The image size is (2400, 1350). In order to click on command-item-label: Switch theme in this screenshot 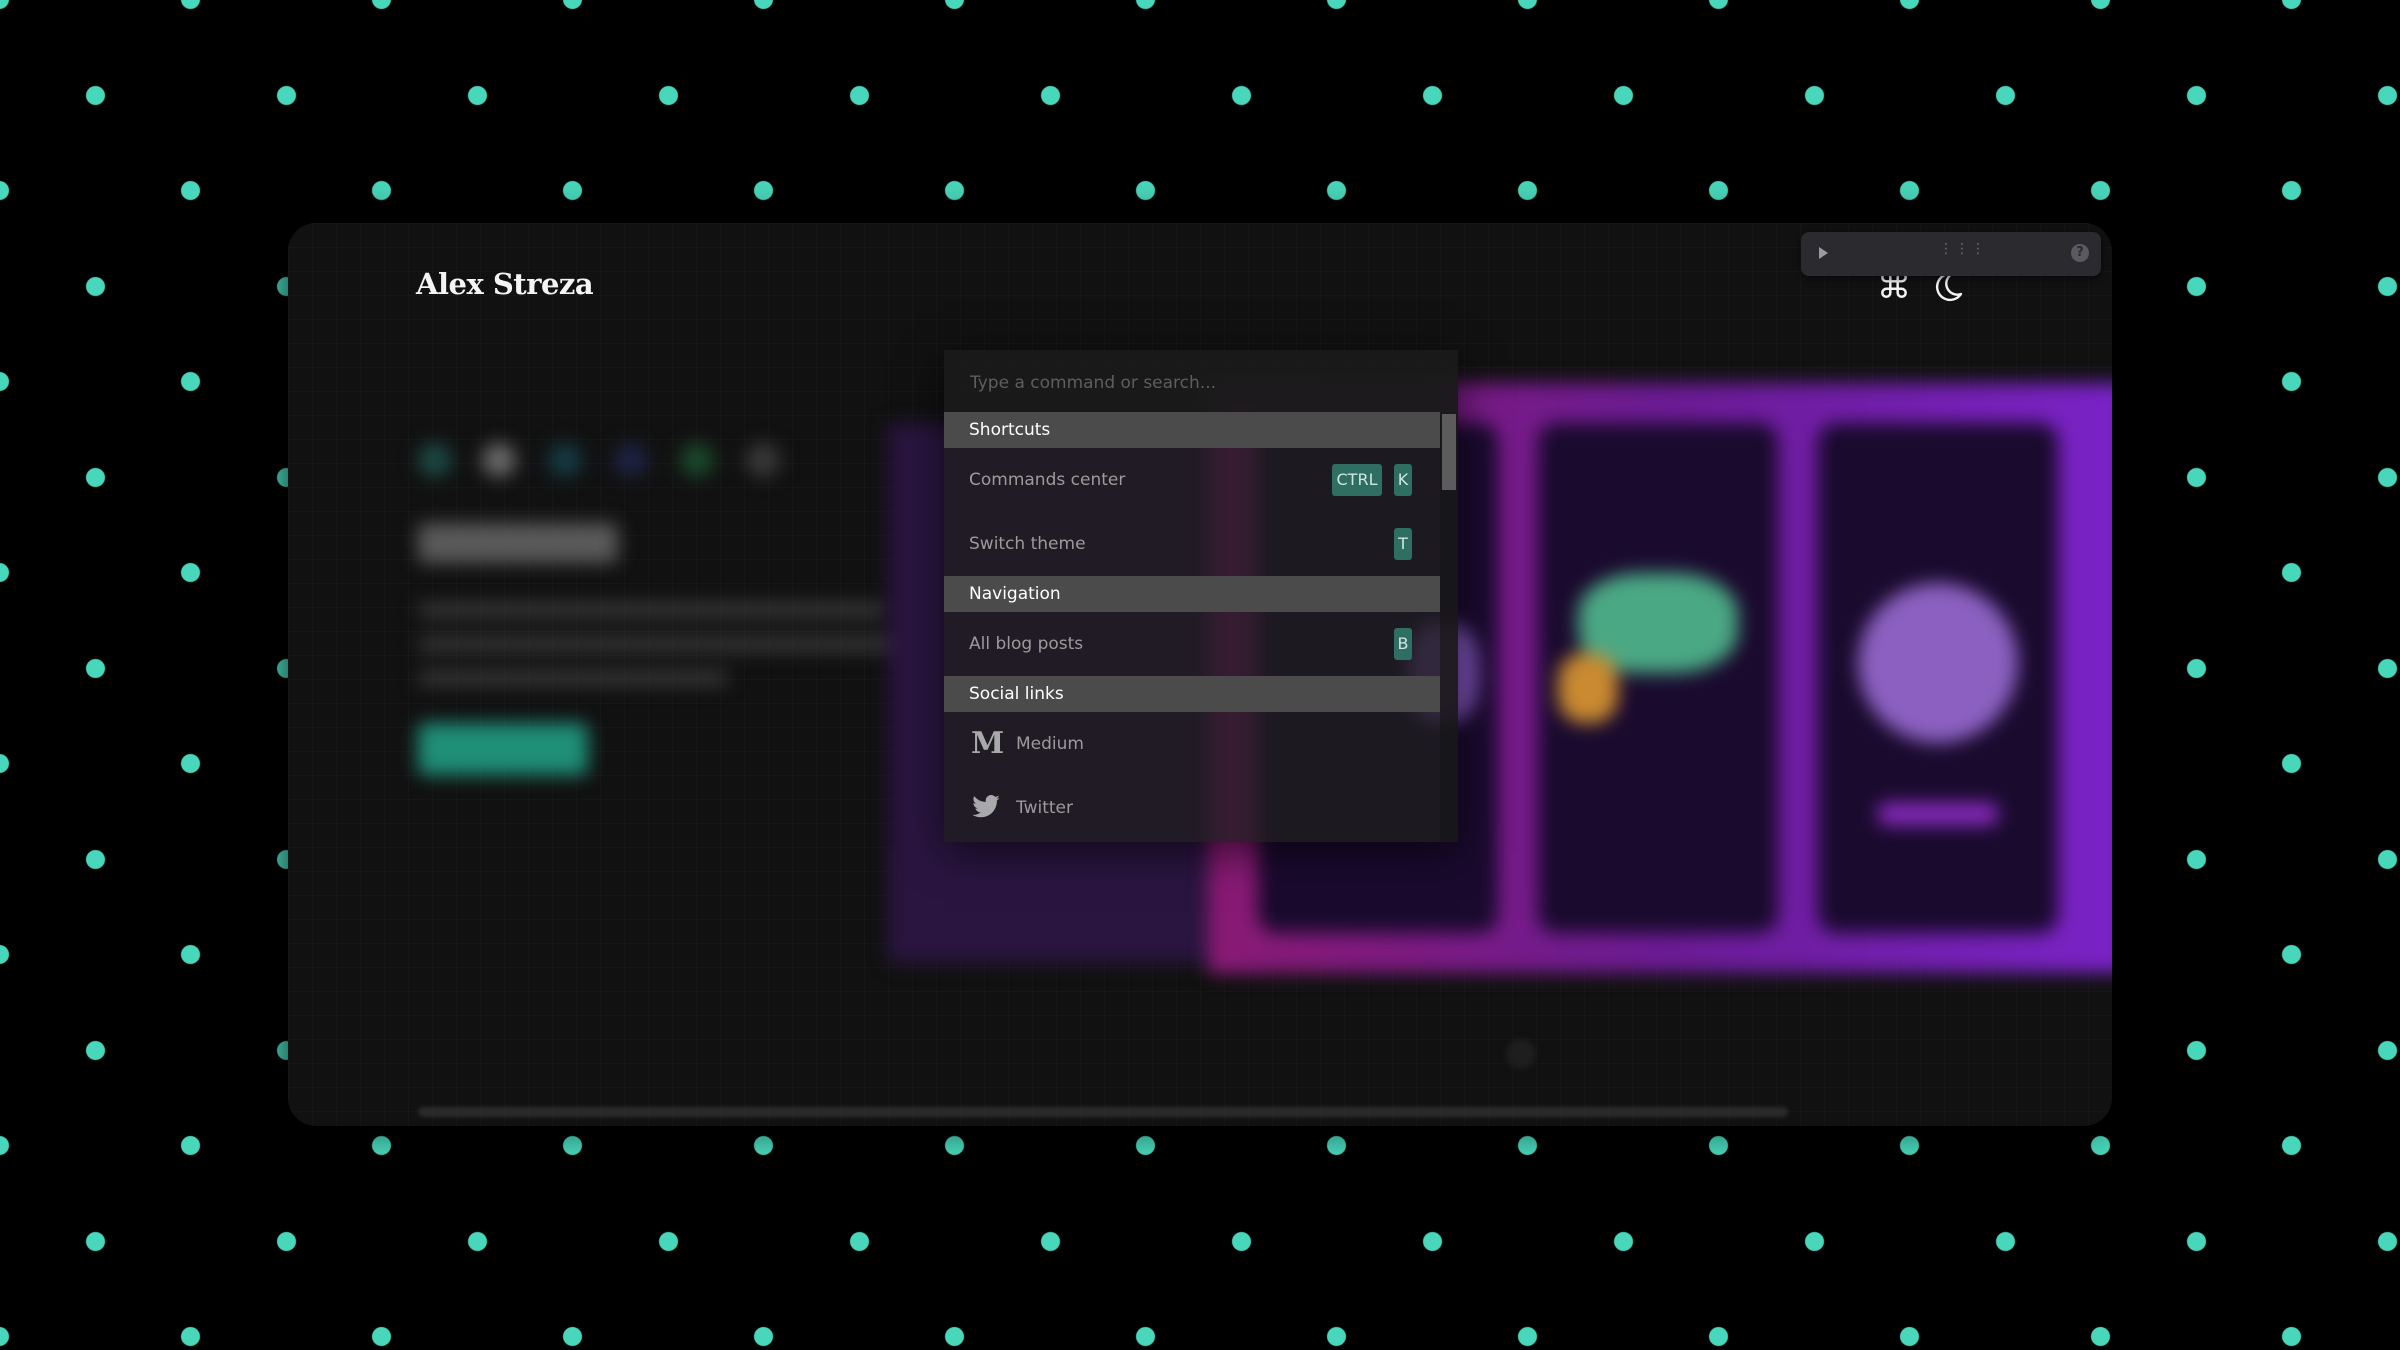, I will do `click(1027, 544)`.